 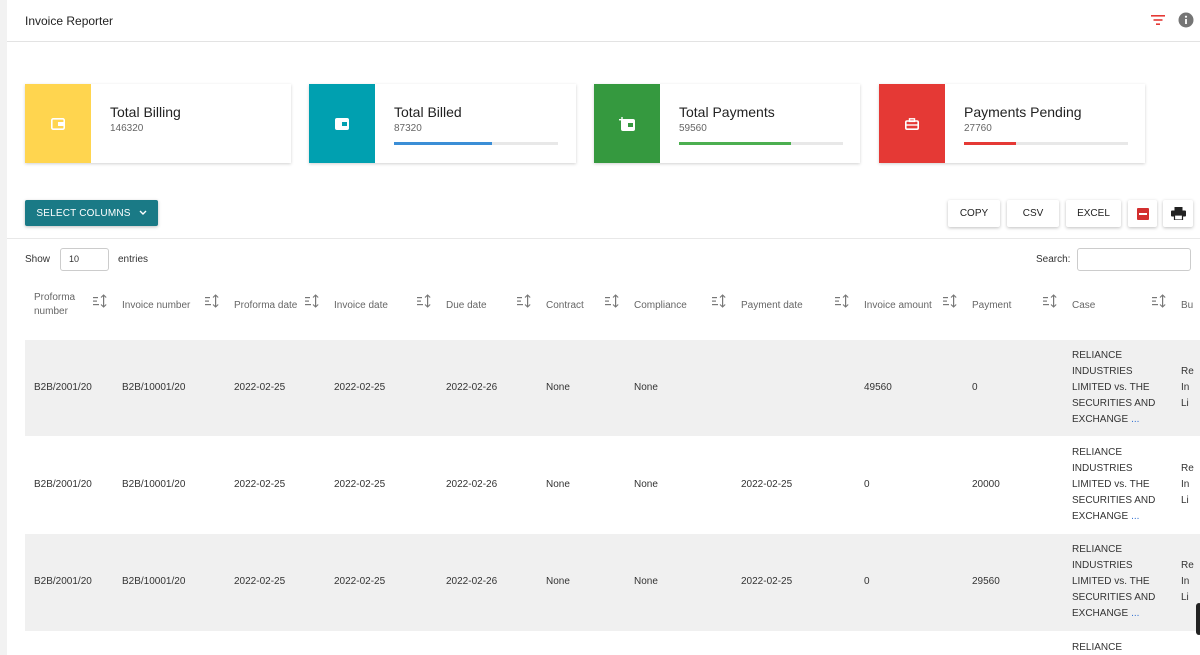 I want to click on cell-payment: 20000, so click(x=986, y=484).